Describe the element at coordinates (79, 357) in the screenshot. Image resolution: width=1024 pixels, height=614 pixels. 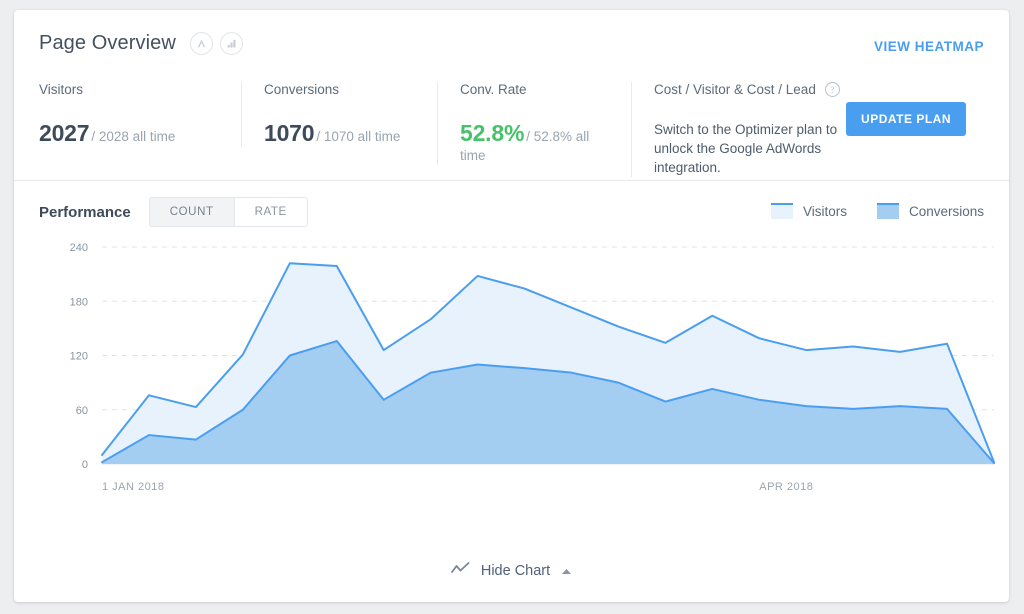
I see `y-axis-tick-label: 120` at that location.